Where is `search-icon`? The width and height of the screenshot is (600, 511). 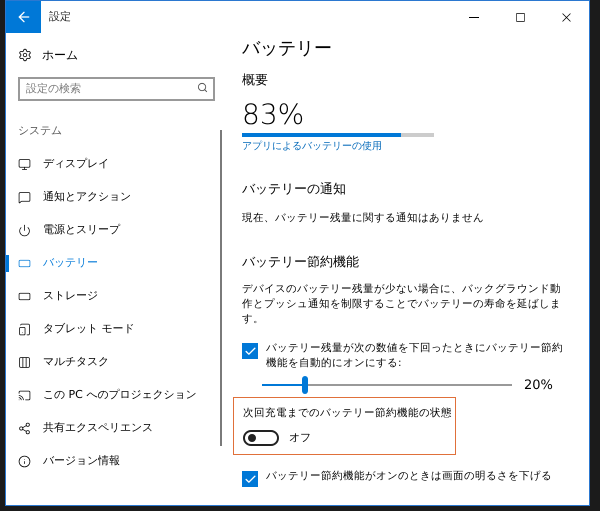 search-icon is located at coordinates (202, 87).